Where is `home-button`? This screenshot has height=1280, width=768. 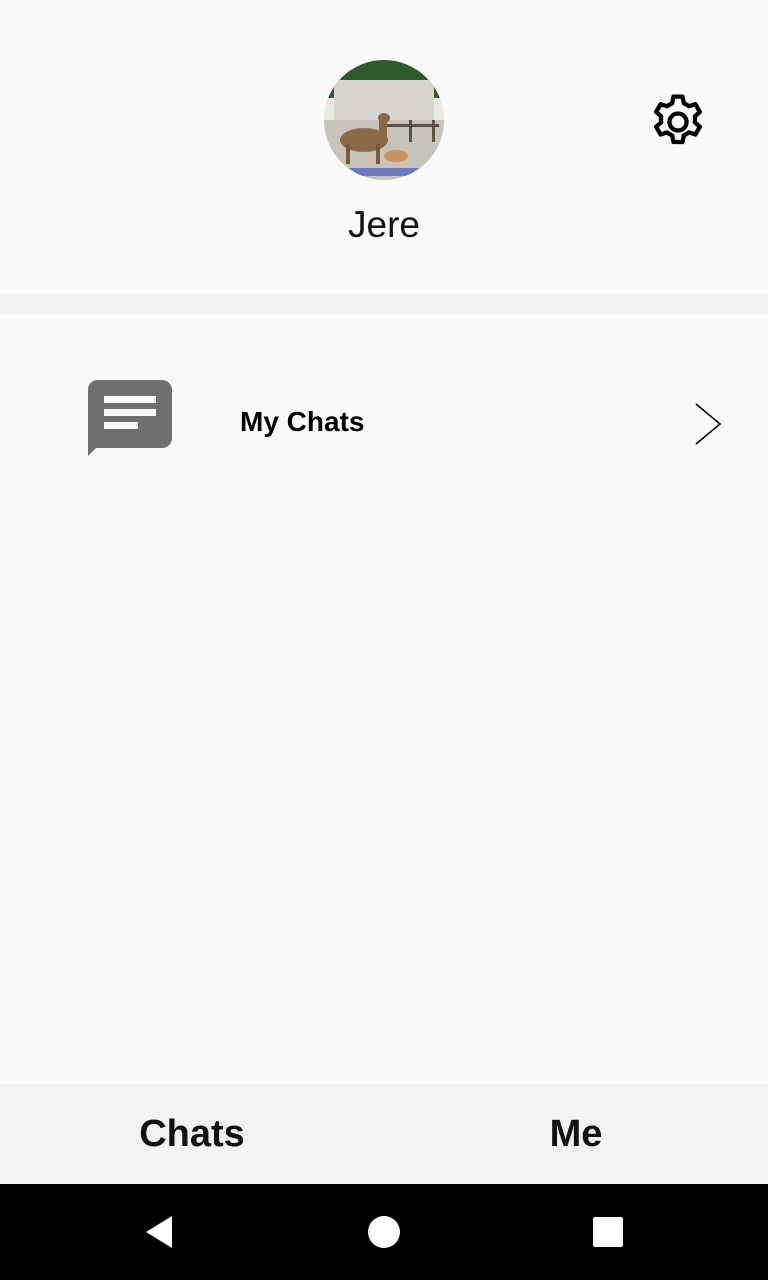
home-button is located at coordinates (384, 1232).